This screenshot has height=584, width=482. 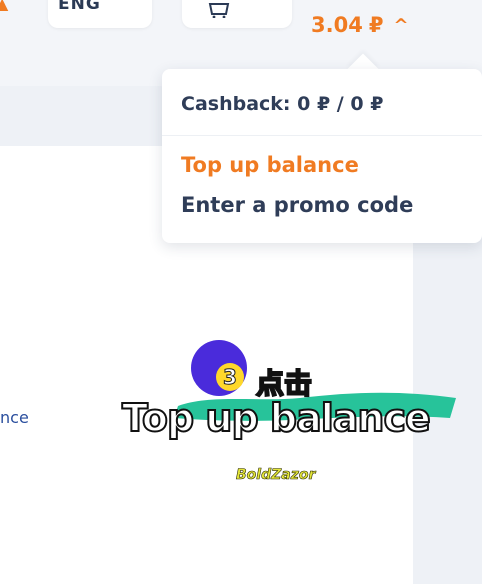 I want to click on step-number: 3, so click(x=230, y=377).